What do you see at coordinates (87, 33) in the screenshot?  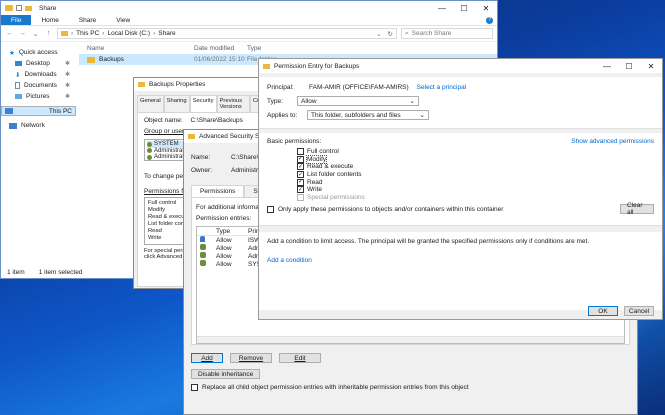 I see `breadcrumb-this-pc: This PC` at bounding box center [87, 33].